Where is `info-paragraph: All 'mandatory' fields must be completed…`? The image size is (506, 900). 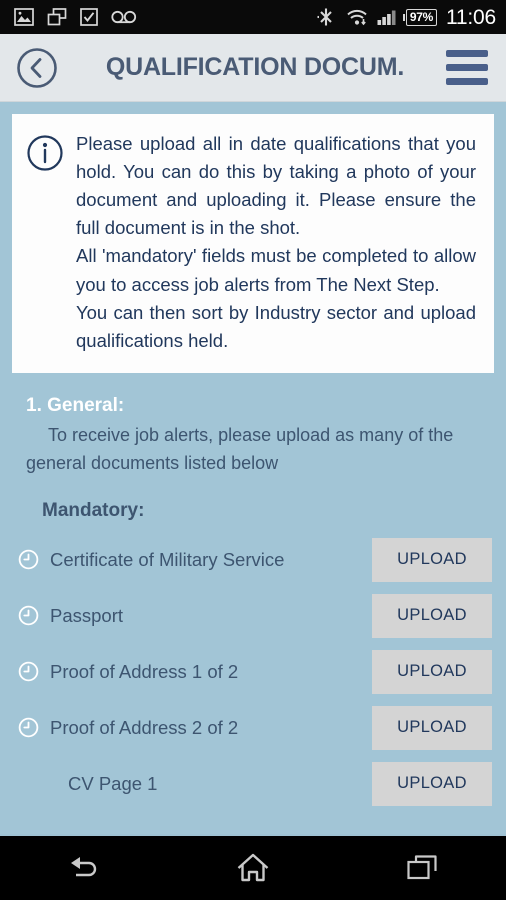 info-paragraph: All 'mandatory' fields must be completed… is located at coordinates (276, 270).